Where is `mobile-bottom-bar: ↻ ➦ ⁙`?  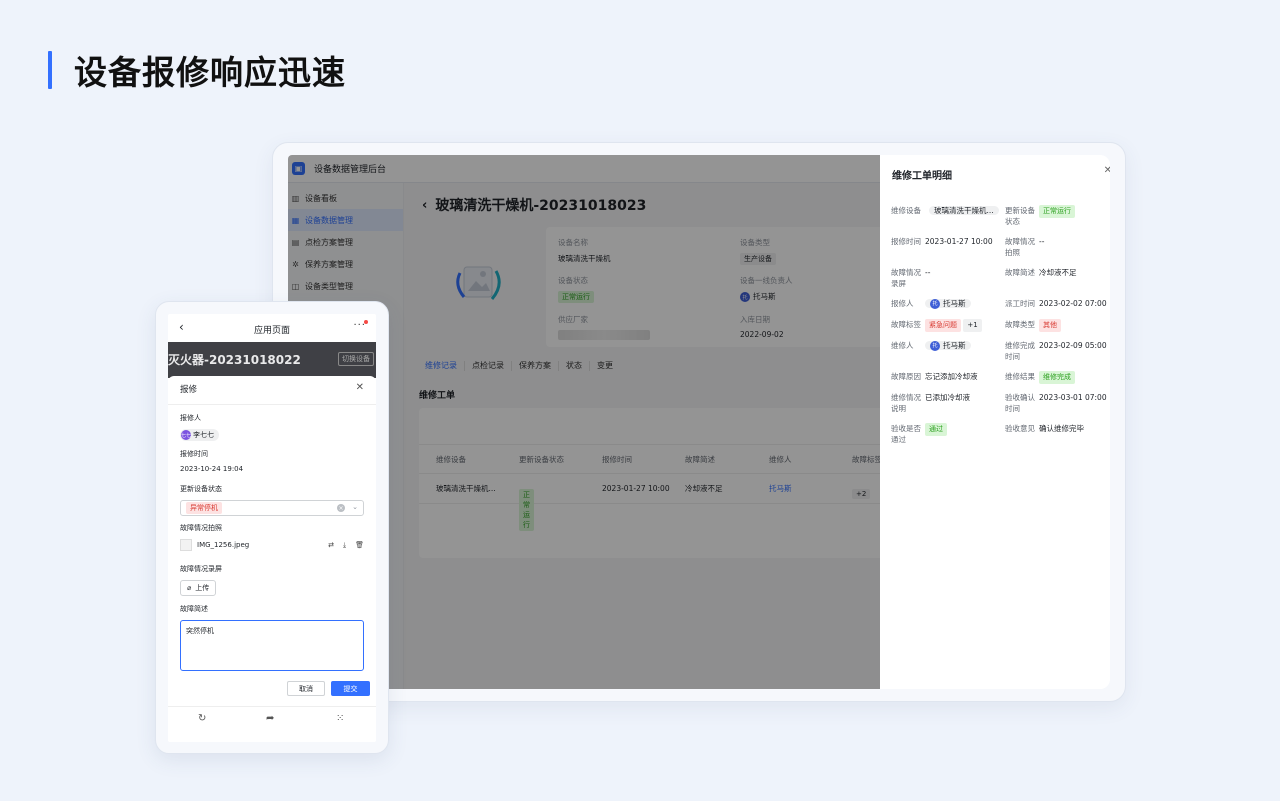
mobile-bottom-bar: ↻ ➦ ⁙ is located at coordinates (272, 724).